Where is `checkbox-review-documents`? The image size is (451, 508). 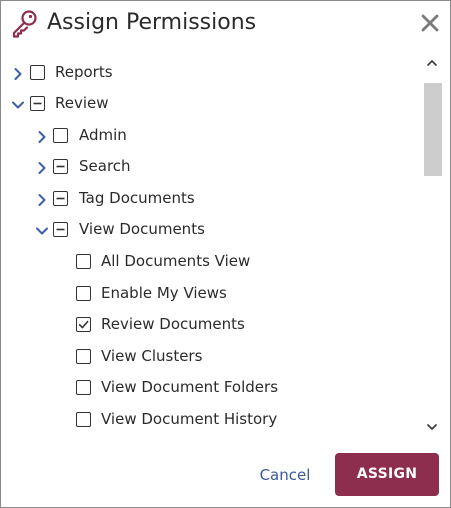
checkbox-review-documents is located at coordinates (83, 324).